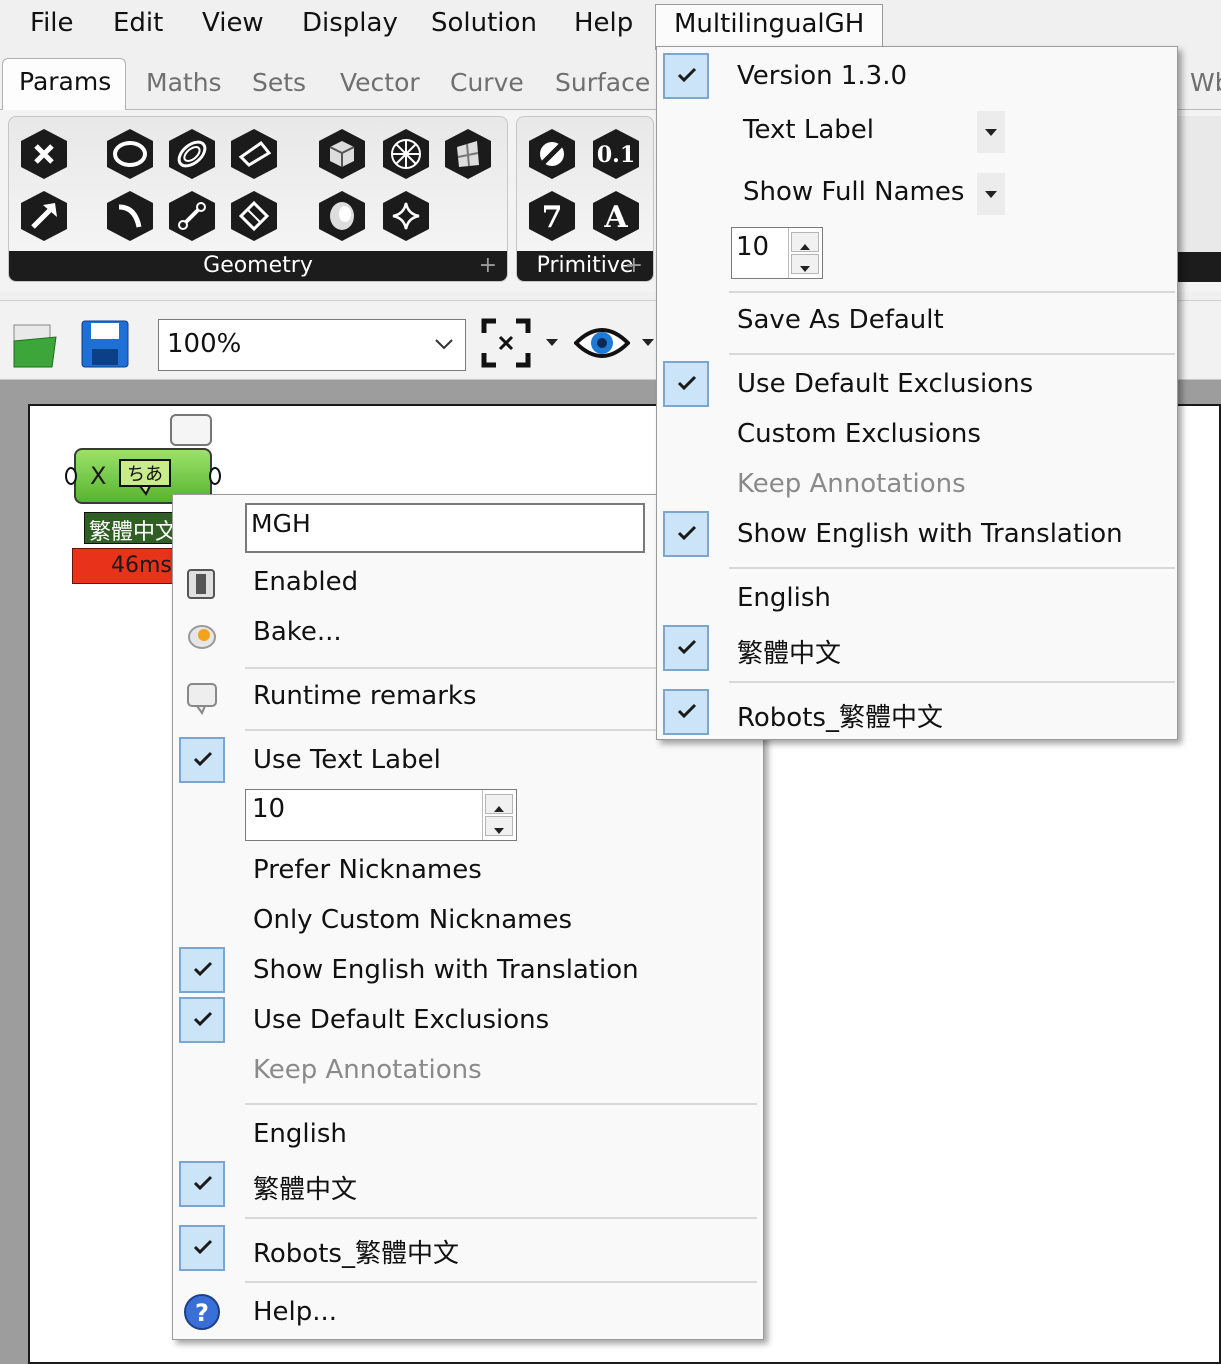 The width and height of the screenshot is (1221, 1364). Describe the element at coordinates (381, 815) in the screenshot. I see `text-size-spinner: 10` at that location.